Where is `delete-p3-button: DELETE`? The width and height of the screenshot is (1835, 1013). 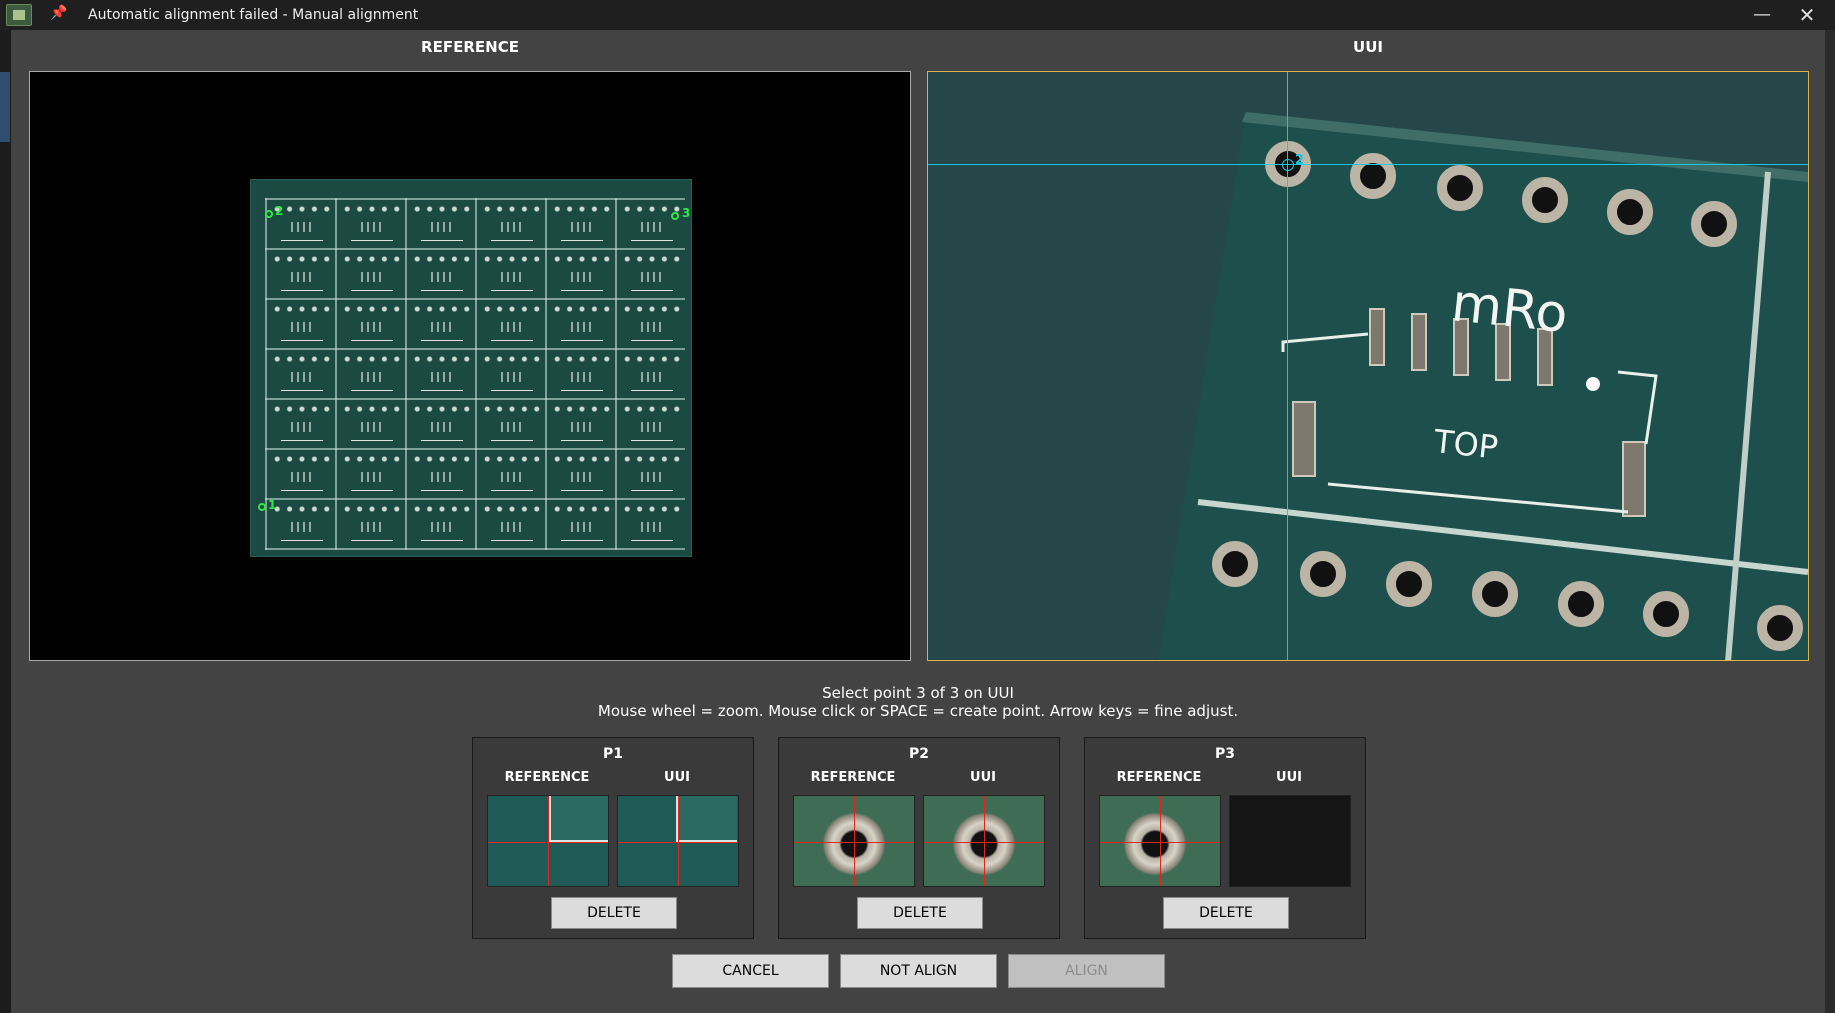
delete-p3-button: DELETE is located at coordinates (1226, 913).